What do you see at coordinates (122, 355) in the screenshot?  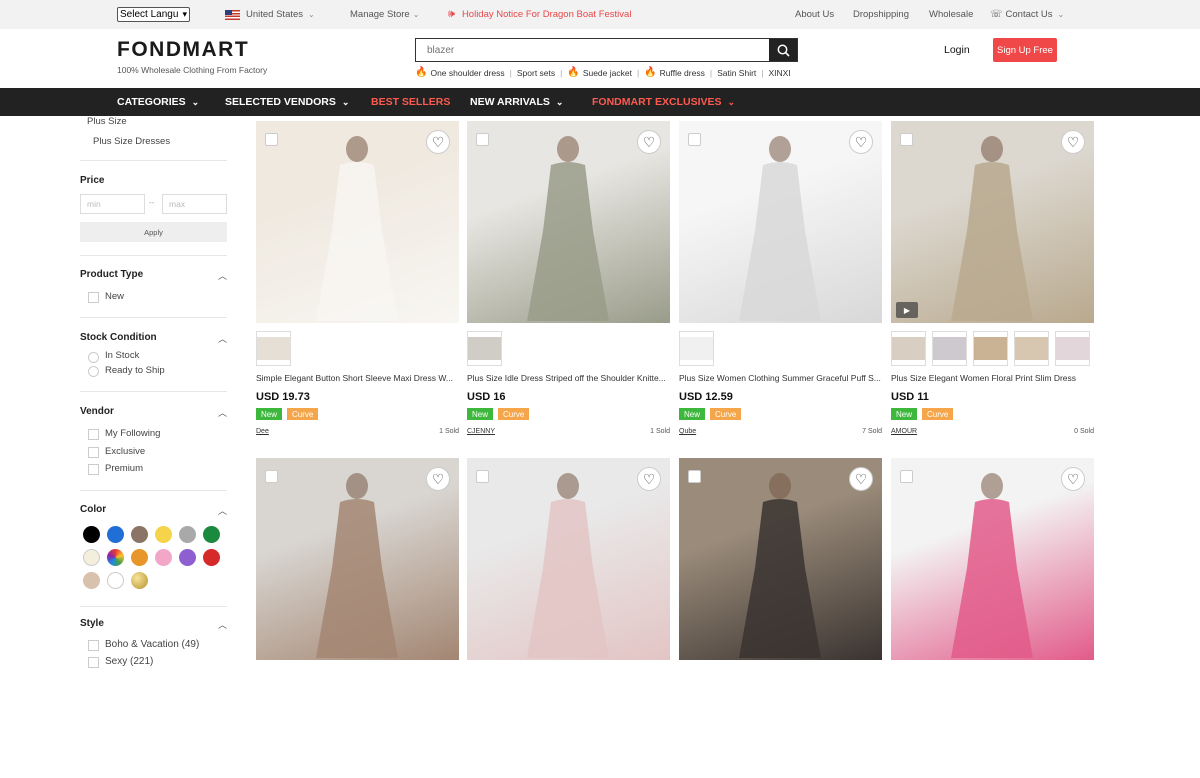 I see `filter-option-in-stock: In Stock` at bounding box center [122, 355].